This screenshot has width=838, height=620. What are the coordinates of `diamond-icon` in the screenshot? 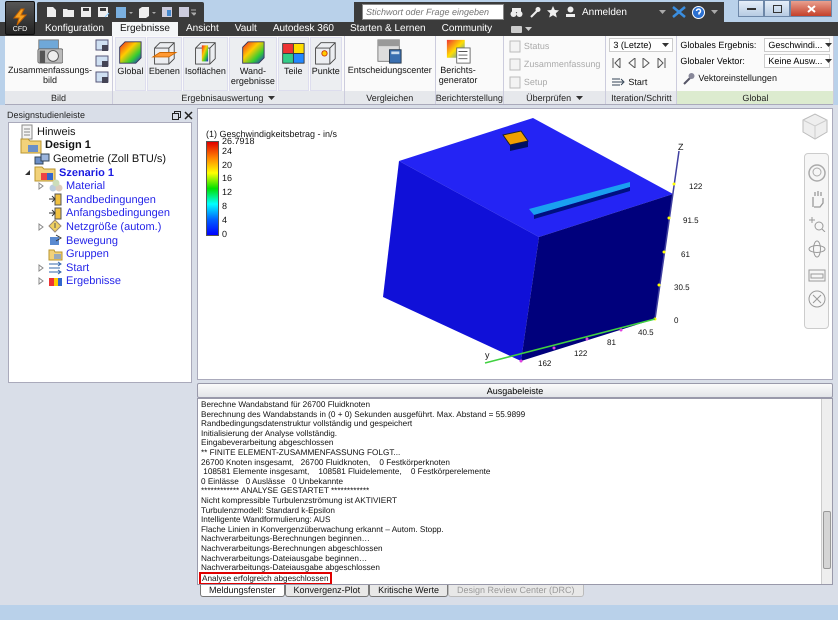 It's located at (55, 226).